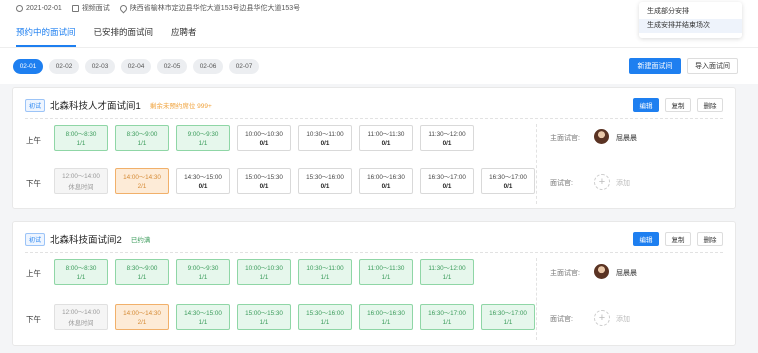 The image size is (758, 353). Describe the element at coordinates (209, 8) in the screenshot. I see `address-info: 陕西省榆林市定边县华佗大道153号边县华佗大道153号` at that location.